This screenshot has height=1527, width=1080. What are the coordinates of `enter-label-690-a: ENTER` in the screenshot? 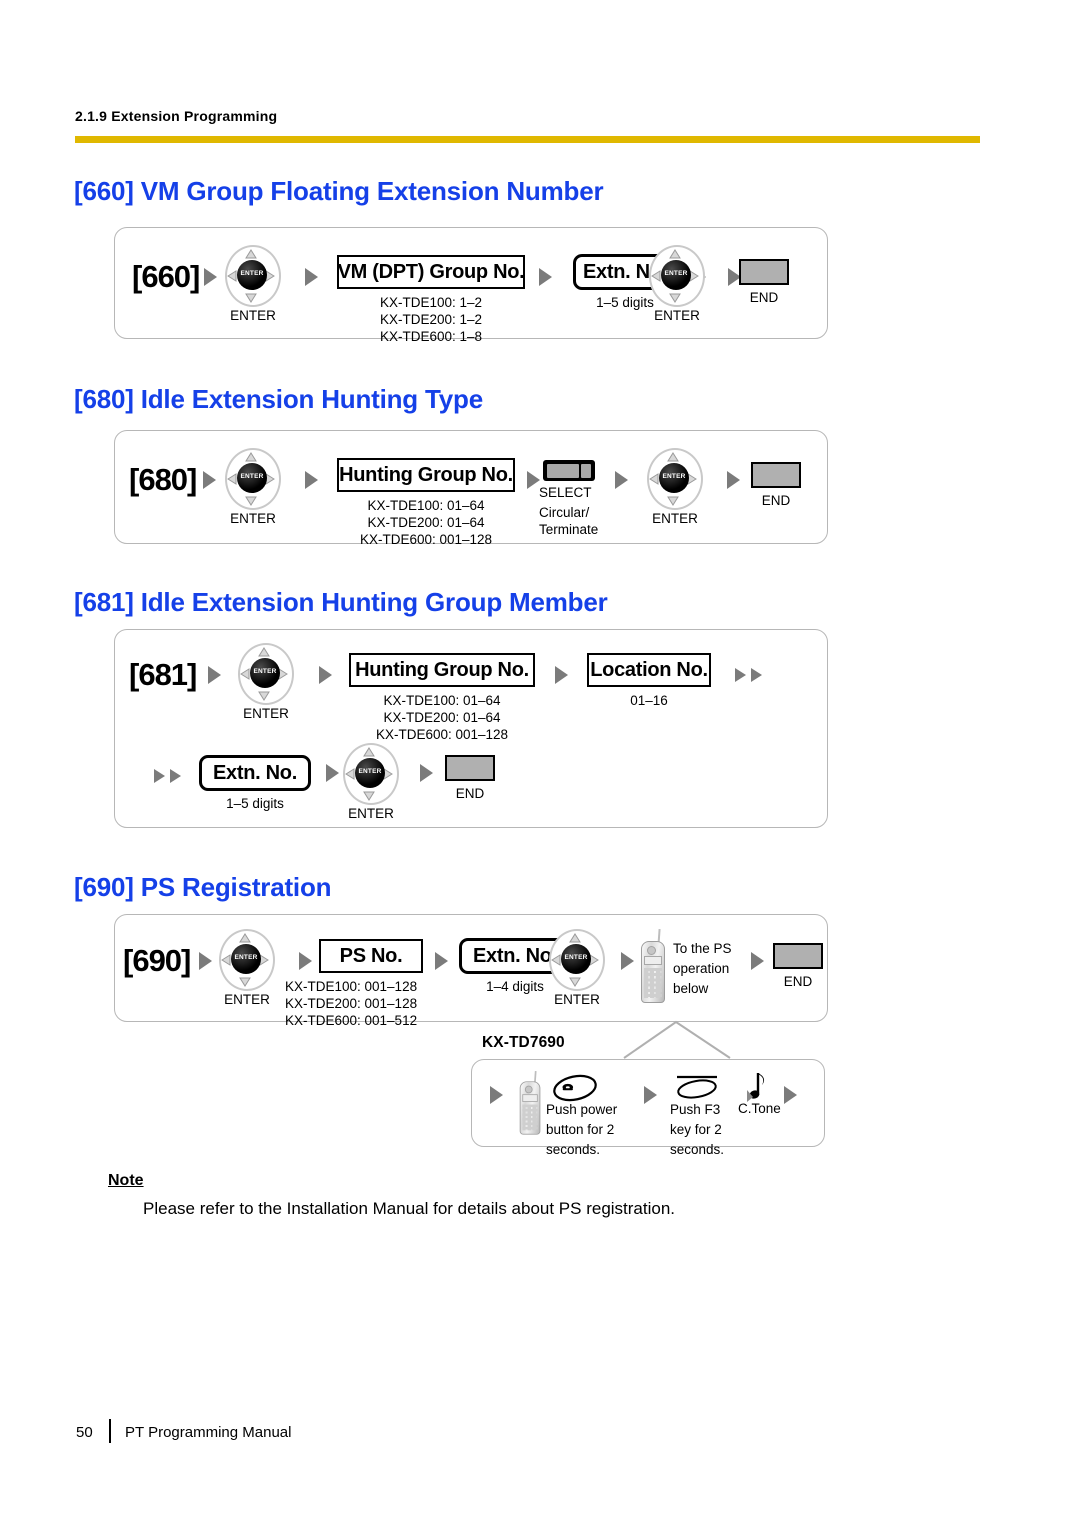 It's located at (247, 999).